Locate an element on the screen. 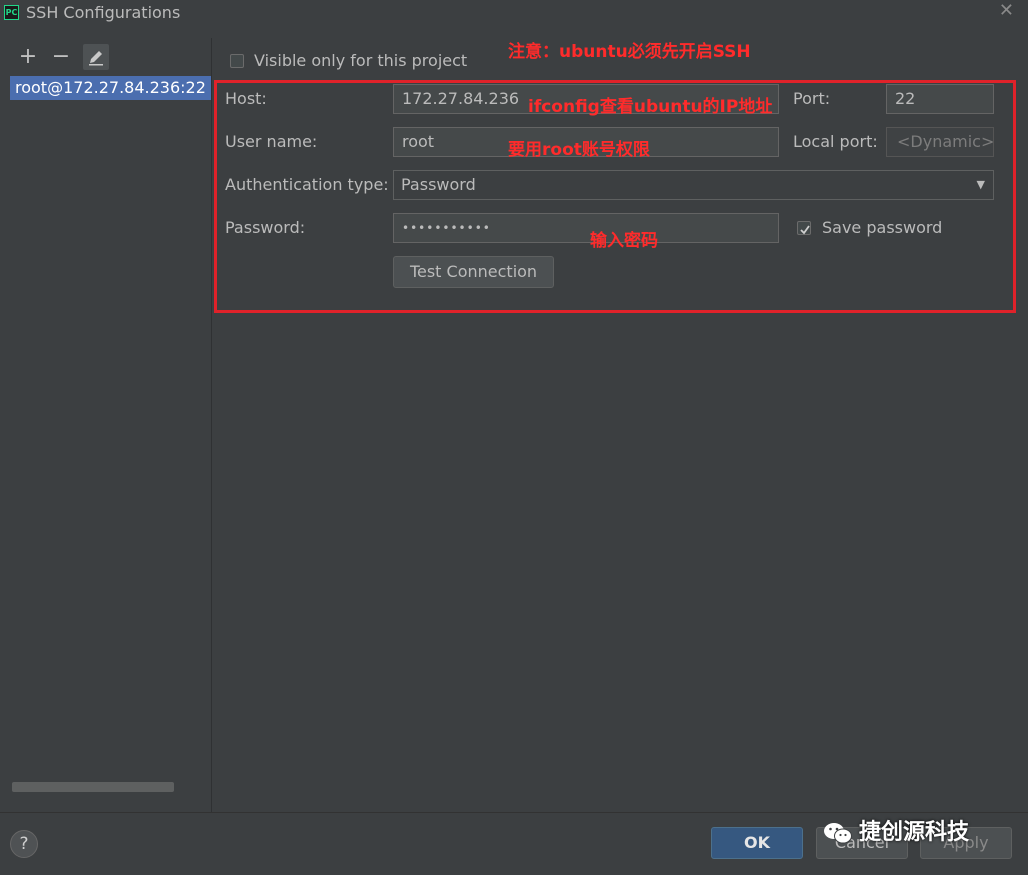 The height and width of the screenshot is (875, 1028). ssh-config-host-label: root@172.27.84.236:22 is located at coordinates (110, 87).